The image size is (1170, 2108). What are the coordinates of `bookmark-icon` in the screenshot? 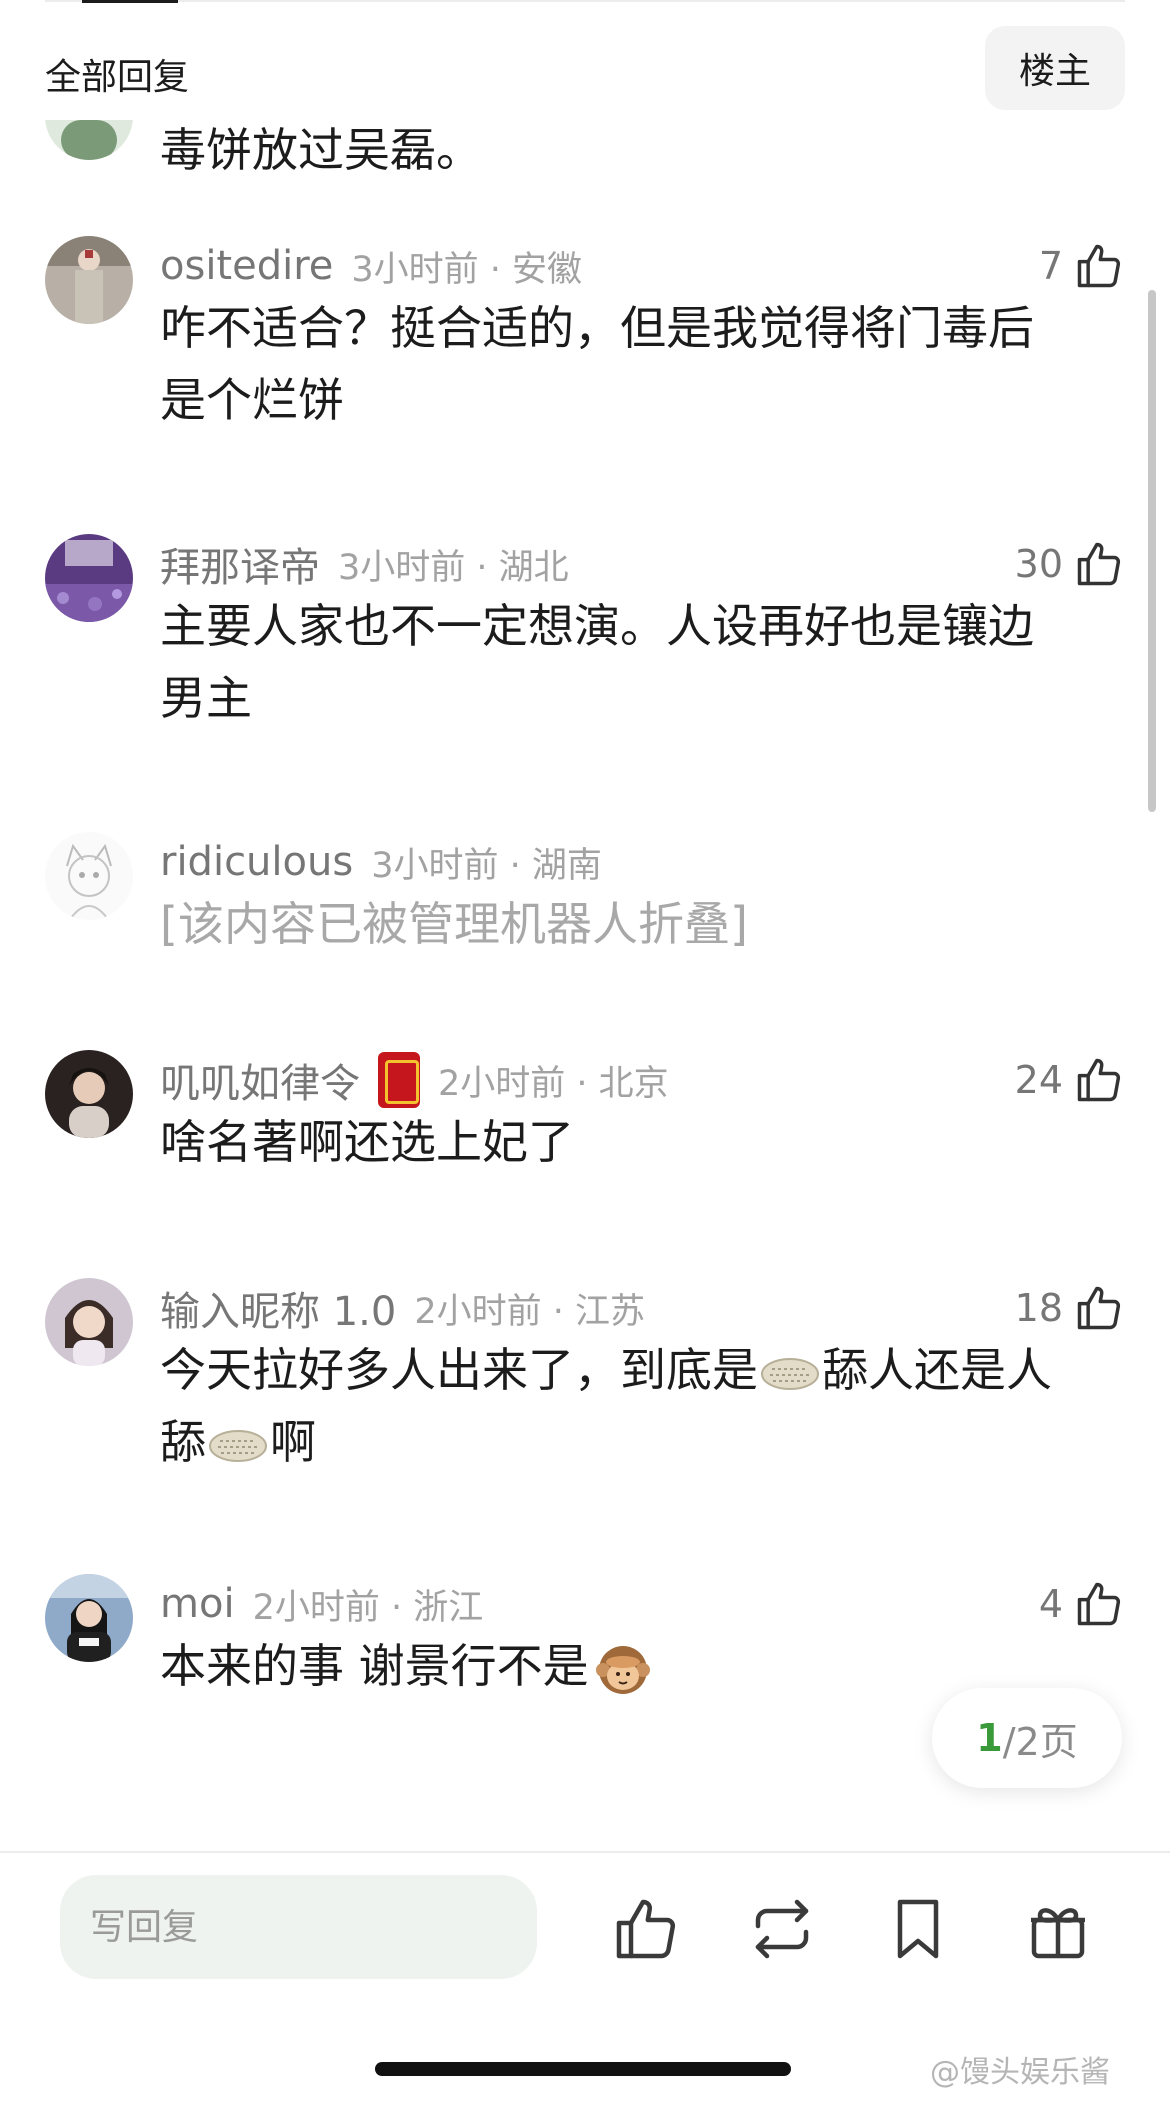 It's located at (918, 1929).